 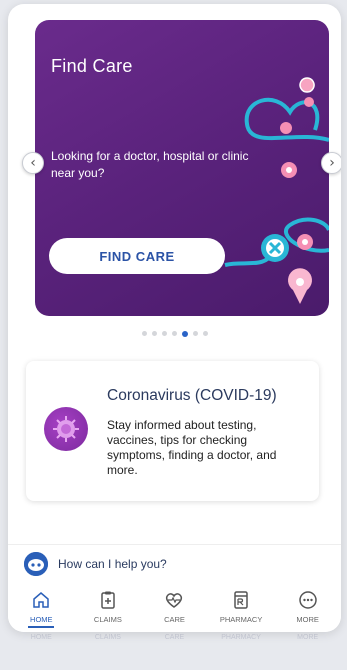 I want to click on chevron-left-icon: ‹, so click(x=33, y=163).